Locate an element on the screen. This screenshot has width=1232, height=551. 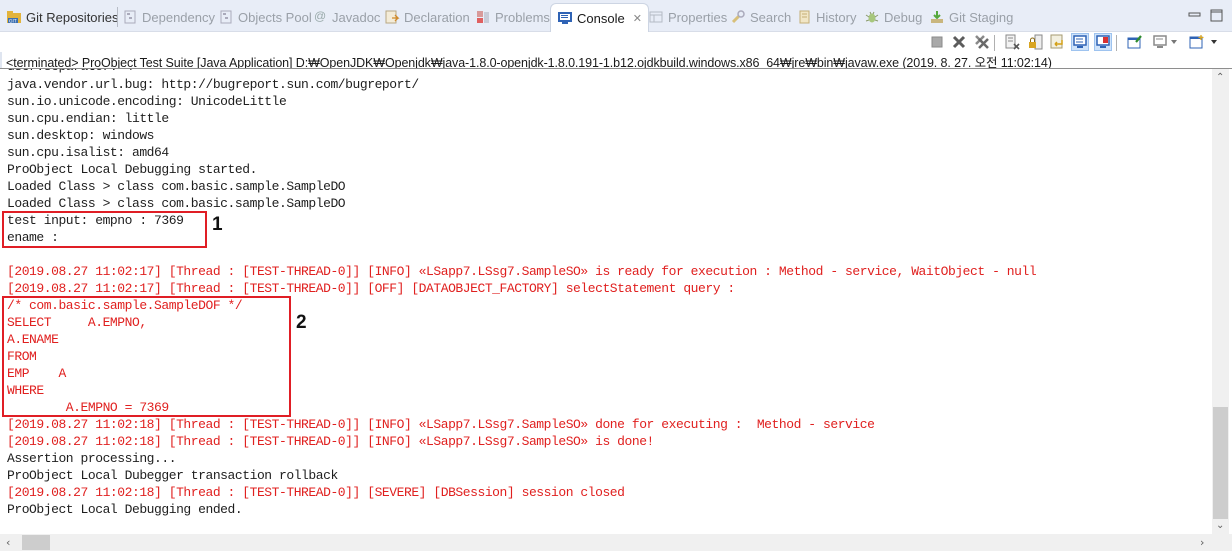
problems-icon is located at coordinates (483, 17).